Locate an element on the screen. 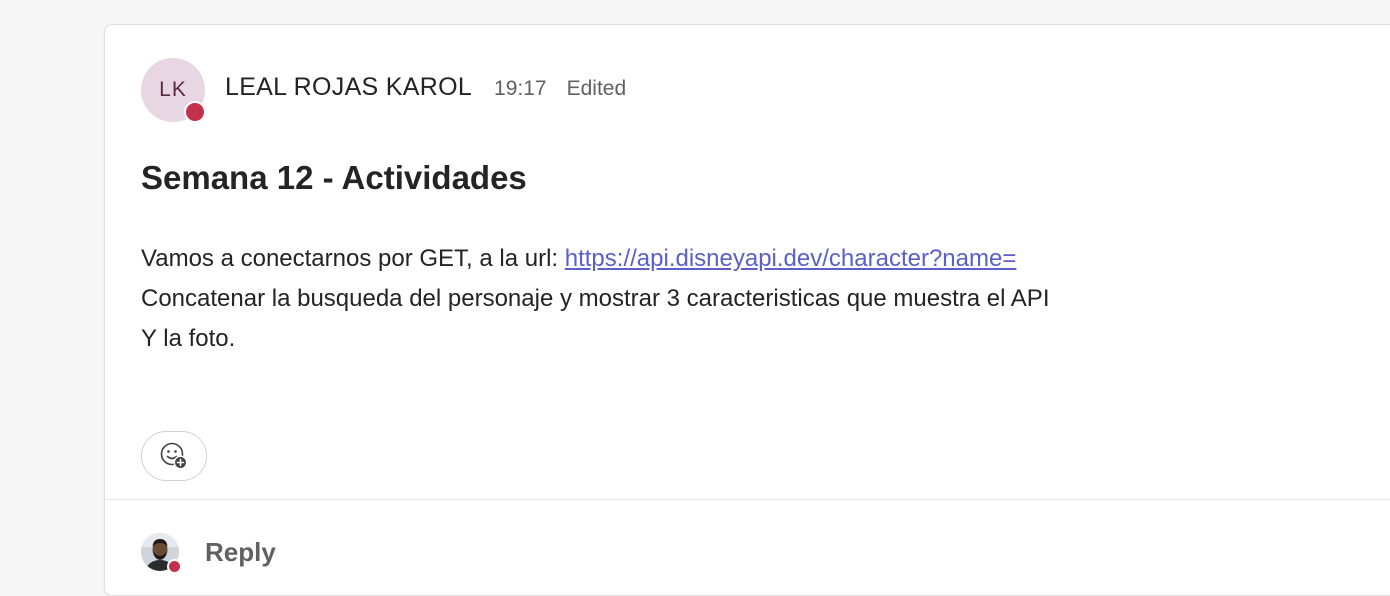 This screenshot has height=596, width=1390. body-line-3: Y la foto. is located at coordinates (188, 338).